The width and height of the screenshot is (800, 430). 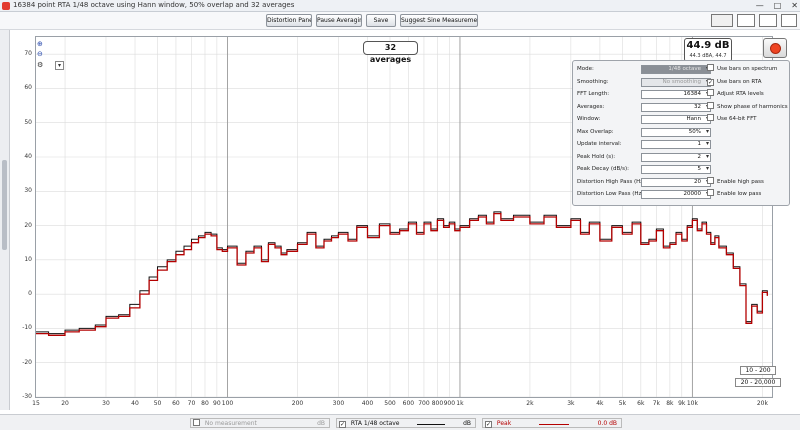 I want to click on legend-item-peak: ✓ Peak 0.0 dB, so click(x=552, y=423).